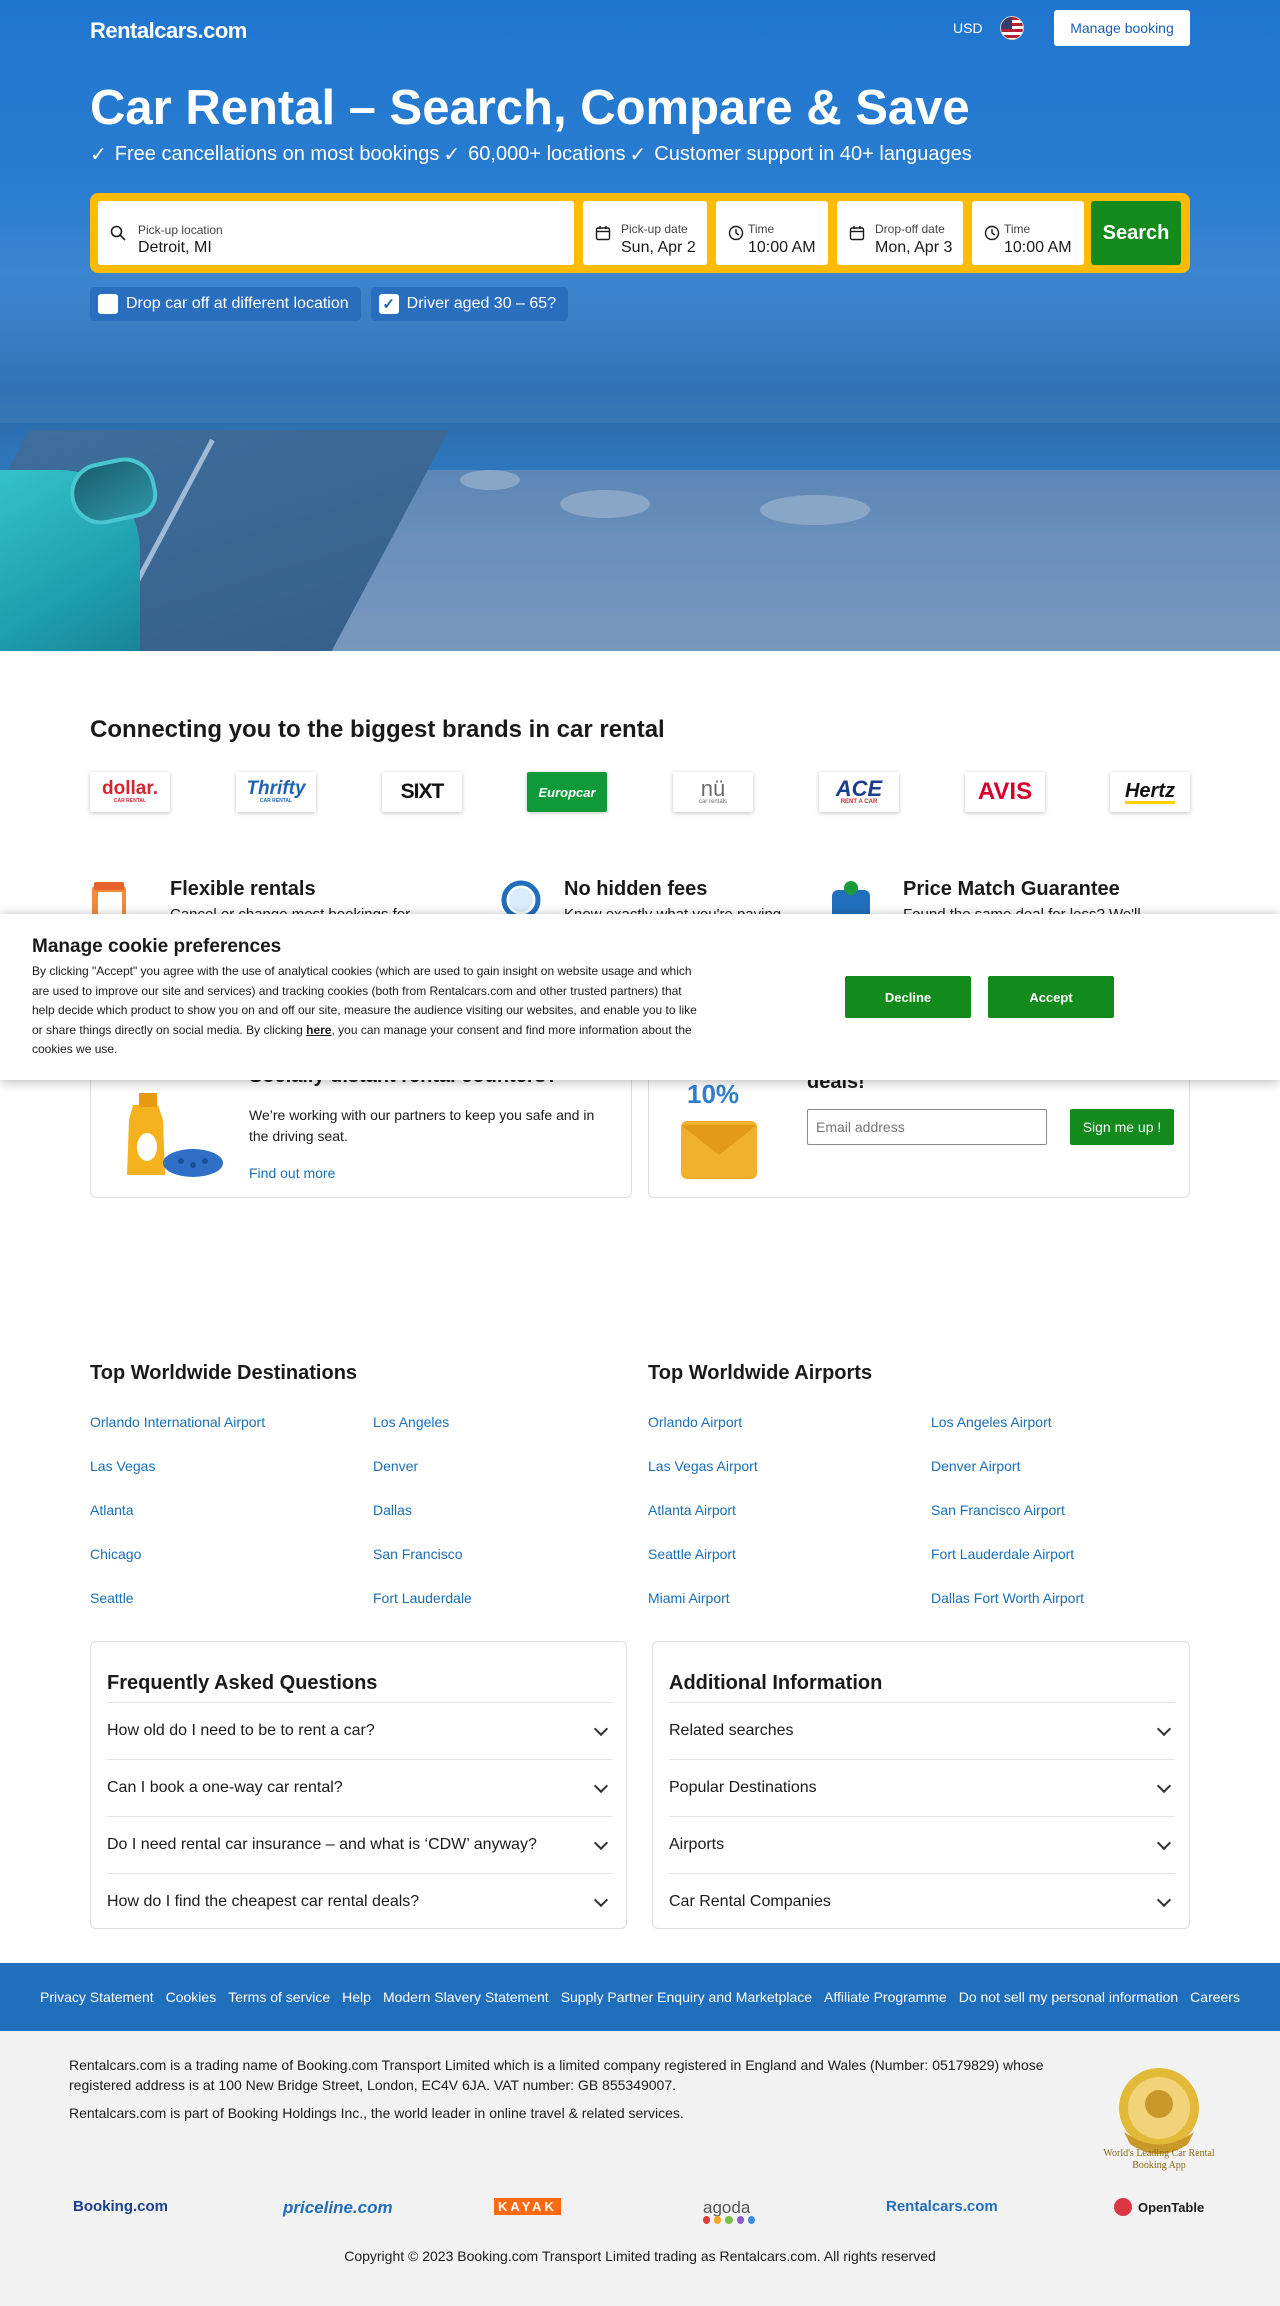 The image size is (1280, 2306). I want to click on pickup-location-label: Pick-up location, so click(180, 230).